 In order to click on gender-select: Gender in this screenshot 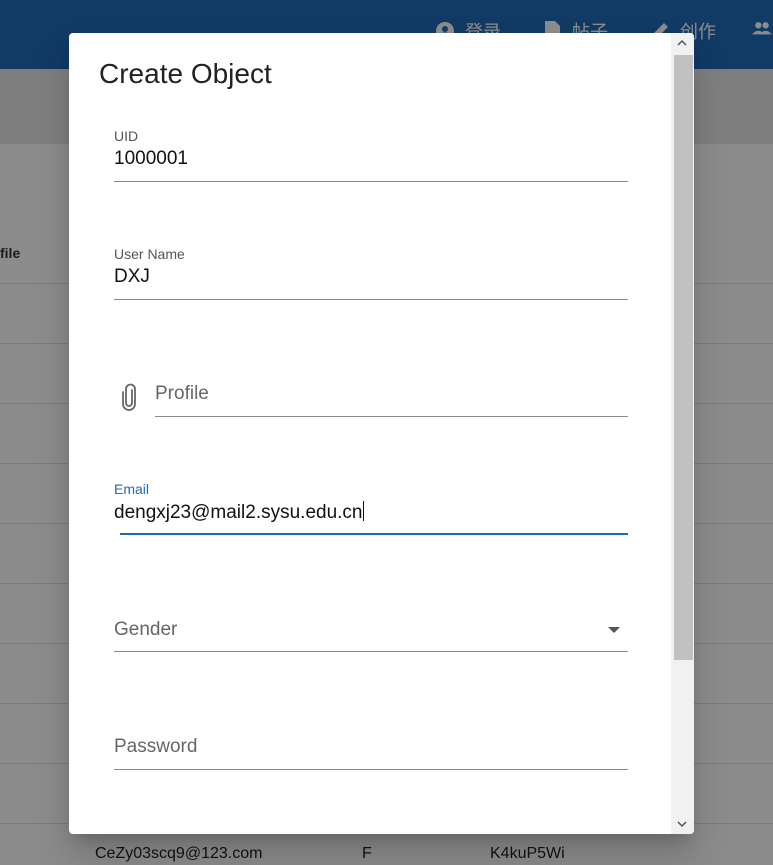, I will do `click(371, 635)`.